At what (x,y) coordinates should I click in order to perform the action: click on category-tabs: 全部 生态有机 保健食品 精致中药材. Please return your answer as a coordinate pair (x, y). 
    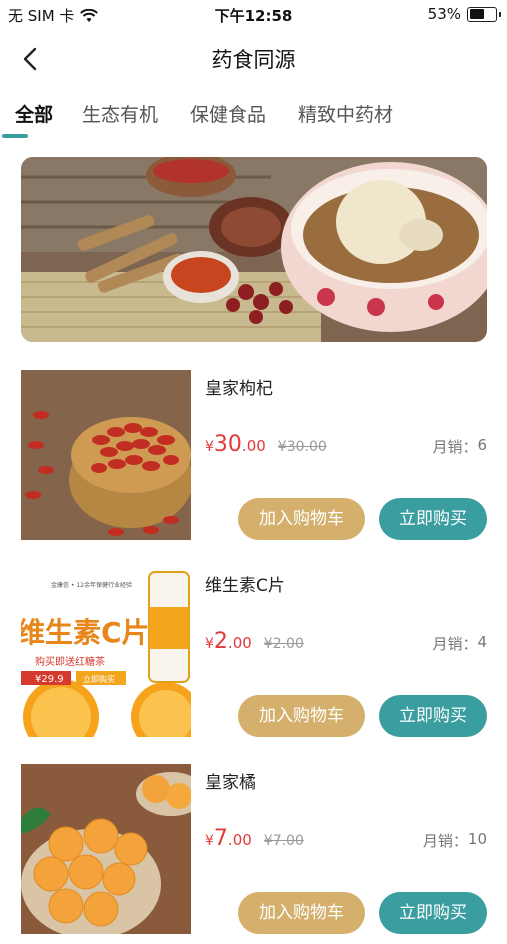
    Looking at the image, I should click on (253, 115).